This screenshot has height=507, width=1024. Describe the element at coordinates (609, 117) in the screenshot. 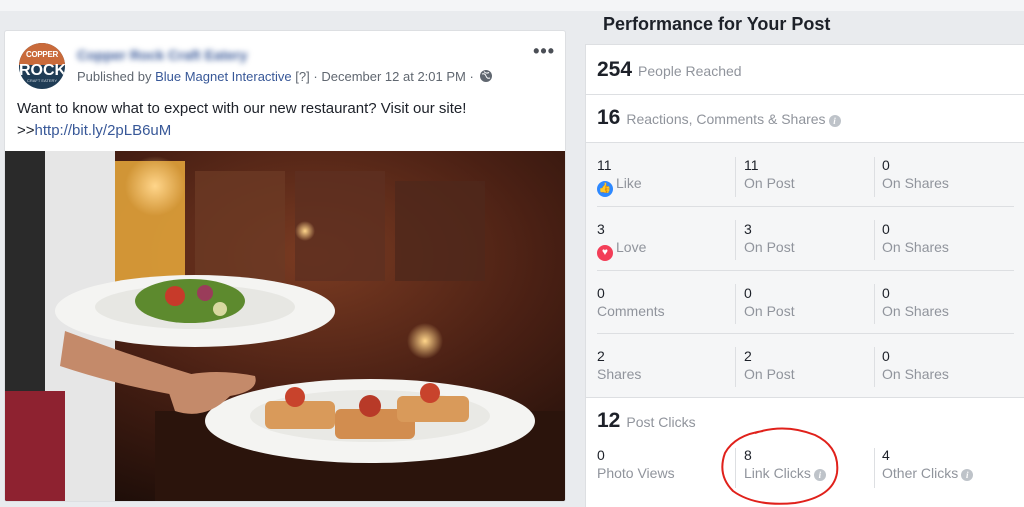

I see `rcs-count: 16` at that location.